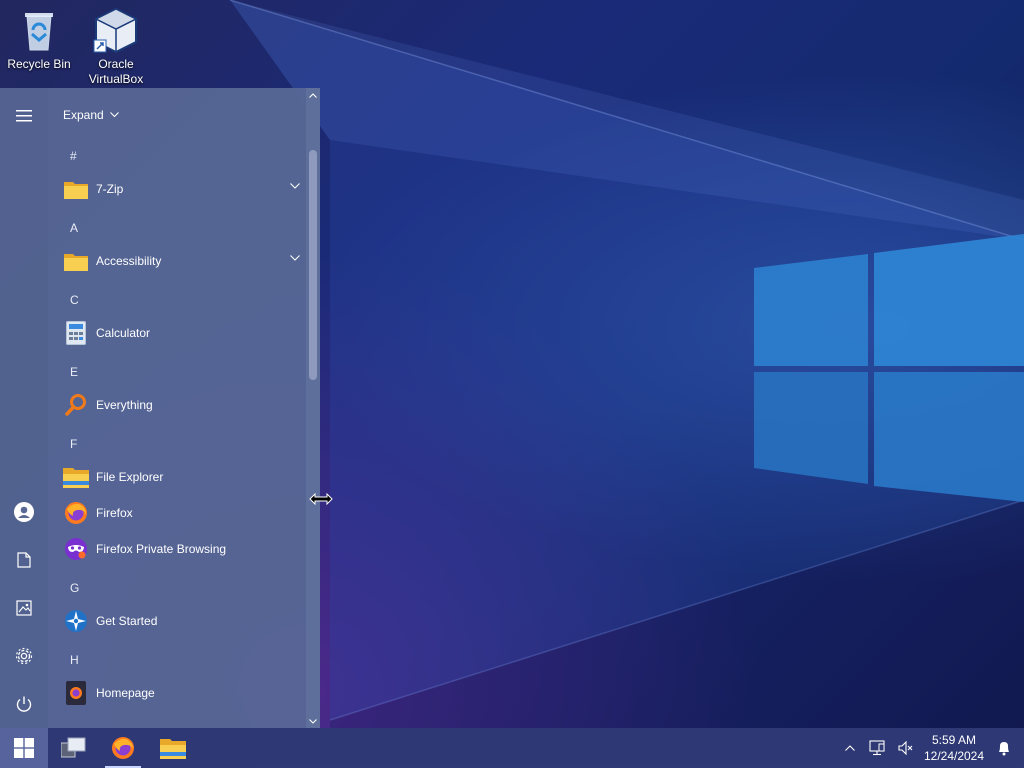 This screenshot has height=768, width=1024. What do you see at coordinates (313, 96) in the screenshot?
I see `scroll-up-arrow-icon` at bounding box center [313, 96].